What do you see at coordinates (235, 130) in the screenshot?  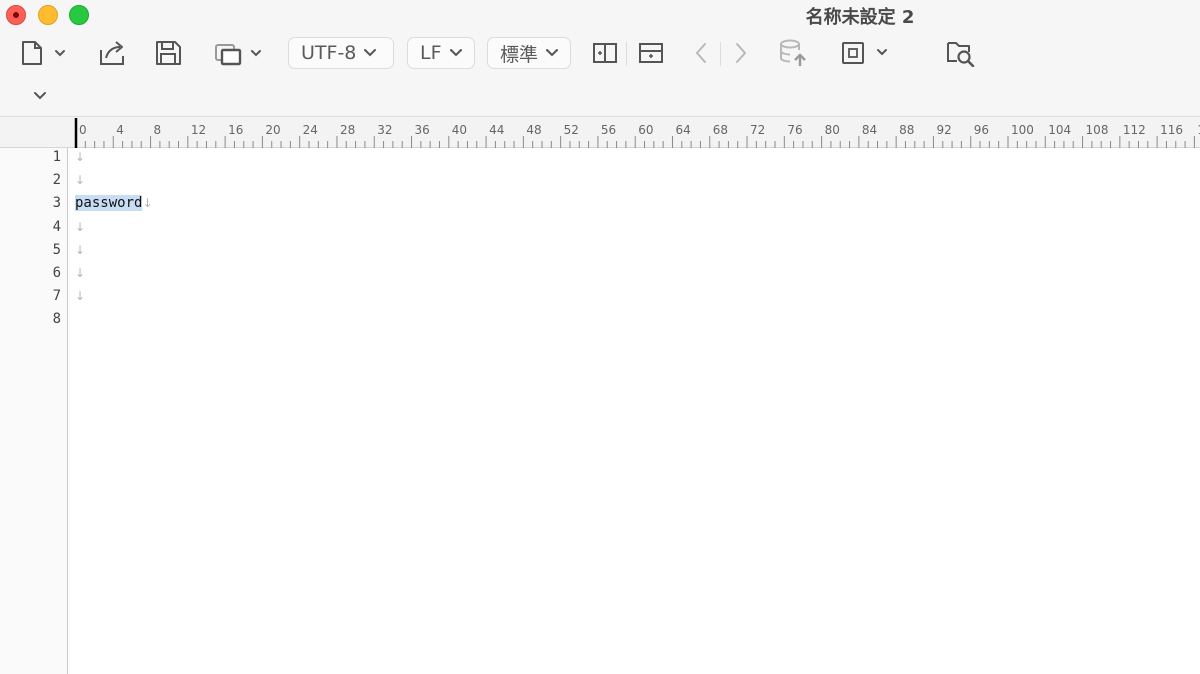 I see `ruler-label: 16` at bounding box center [235, 130].